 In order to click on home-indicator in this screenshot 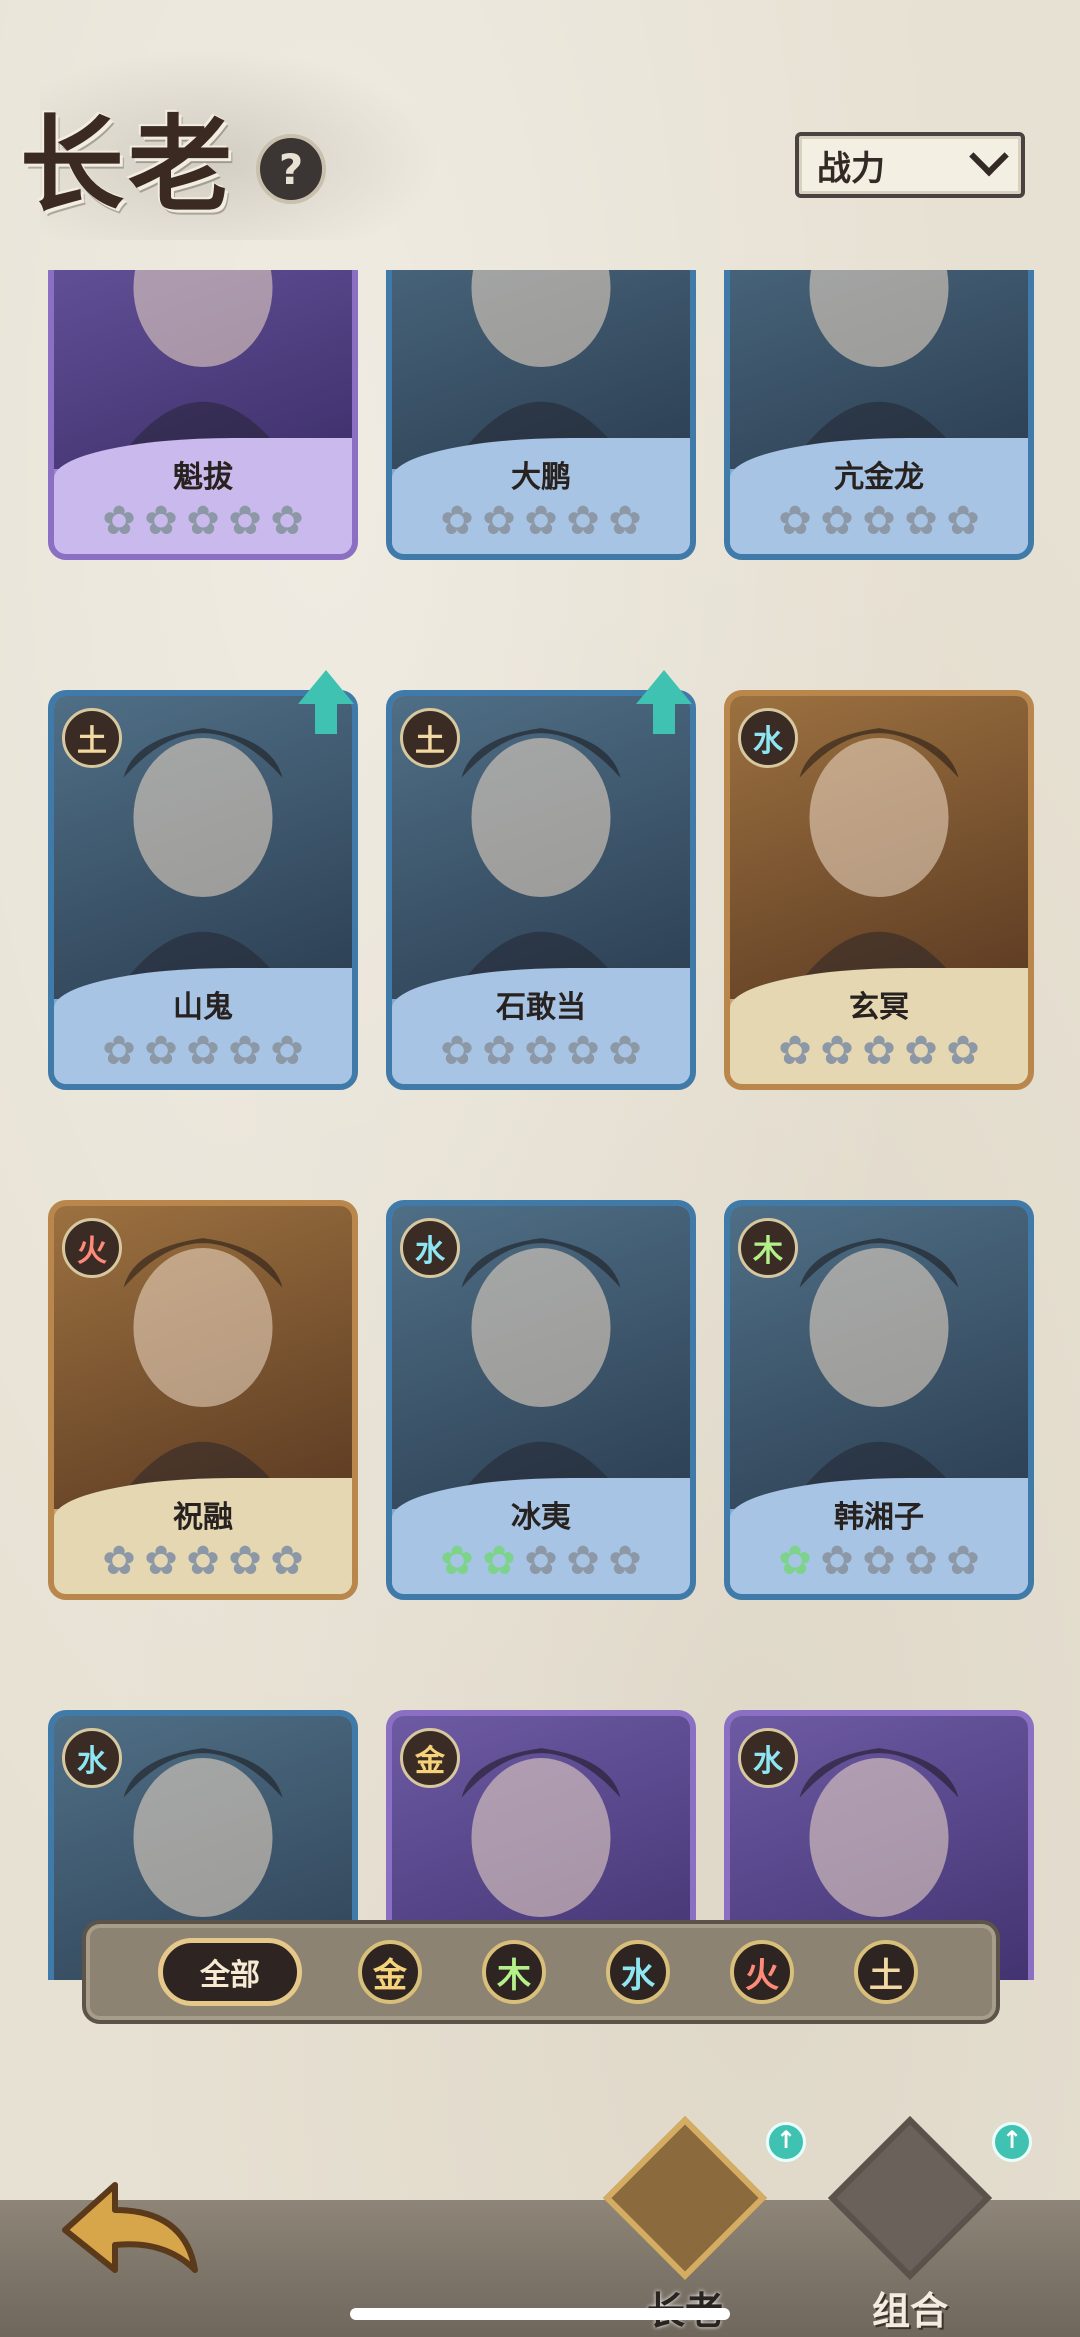, I will do `click(540, 2314)`.